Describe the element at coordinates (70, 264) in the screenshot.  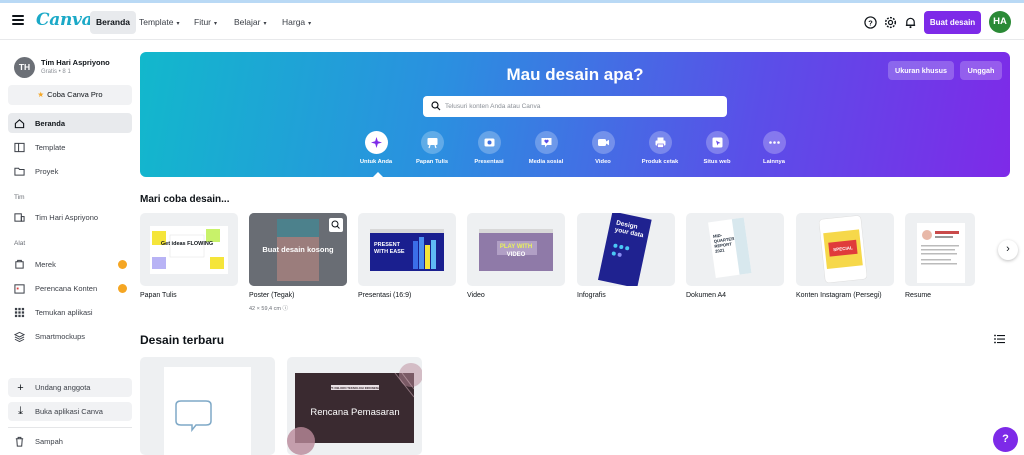
I see `sidebar-item-brand: Merek` at that location.